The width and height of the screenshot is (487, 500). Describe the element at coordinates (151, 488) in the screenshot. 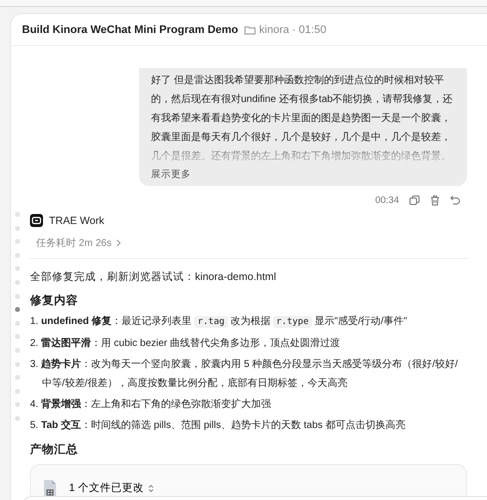

I see `expand-icon` at that location.